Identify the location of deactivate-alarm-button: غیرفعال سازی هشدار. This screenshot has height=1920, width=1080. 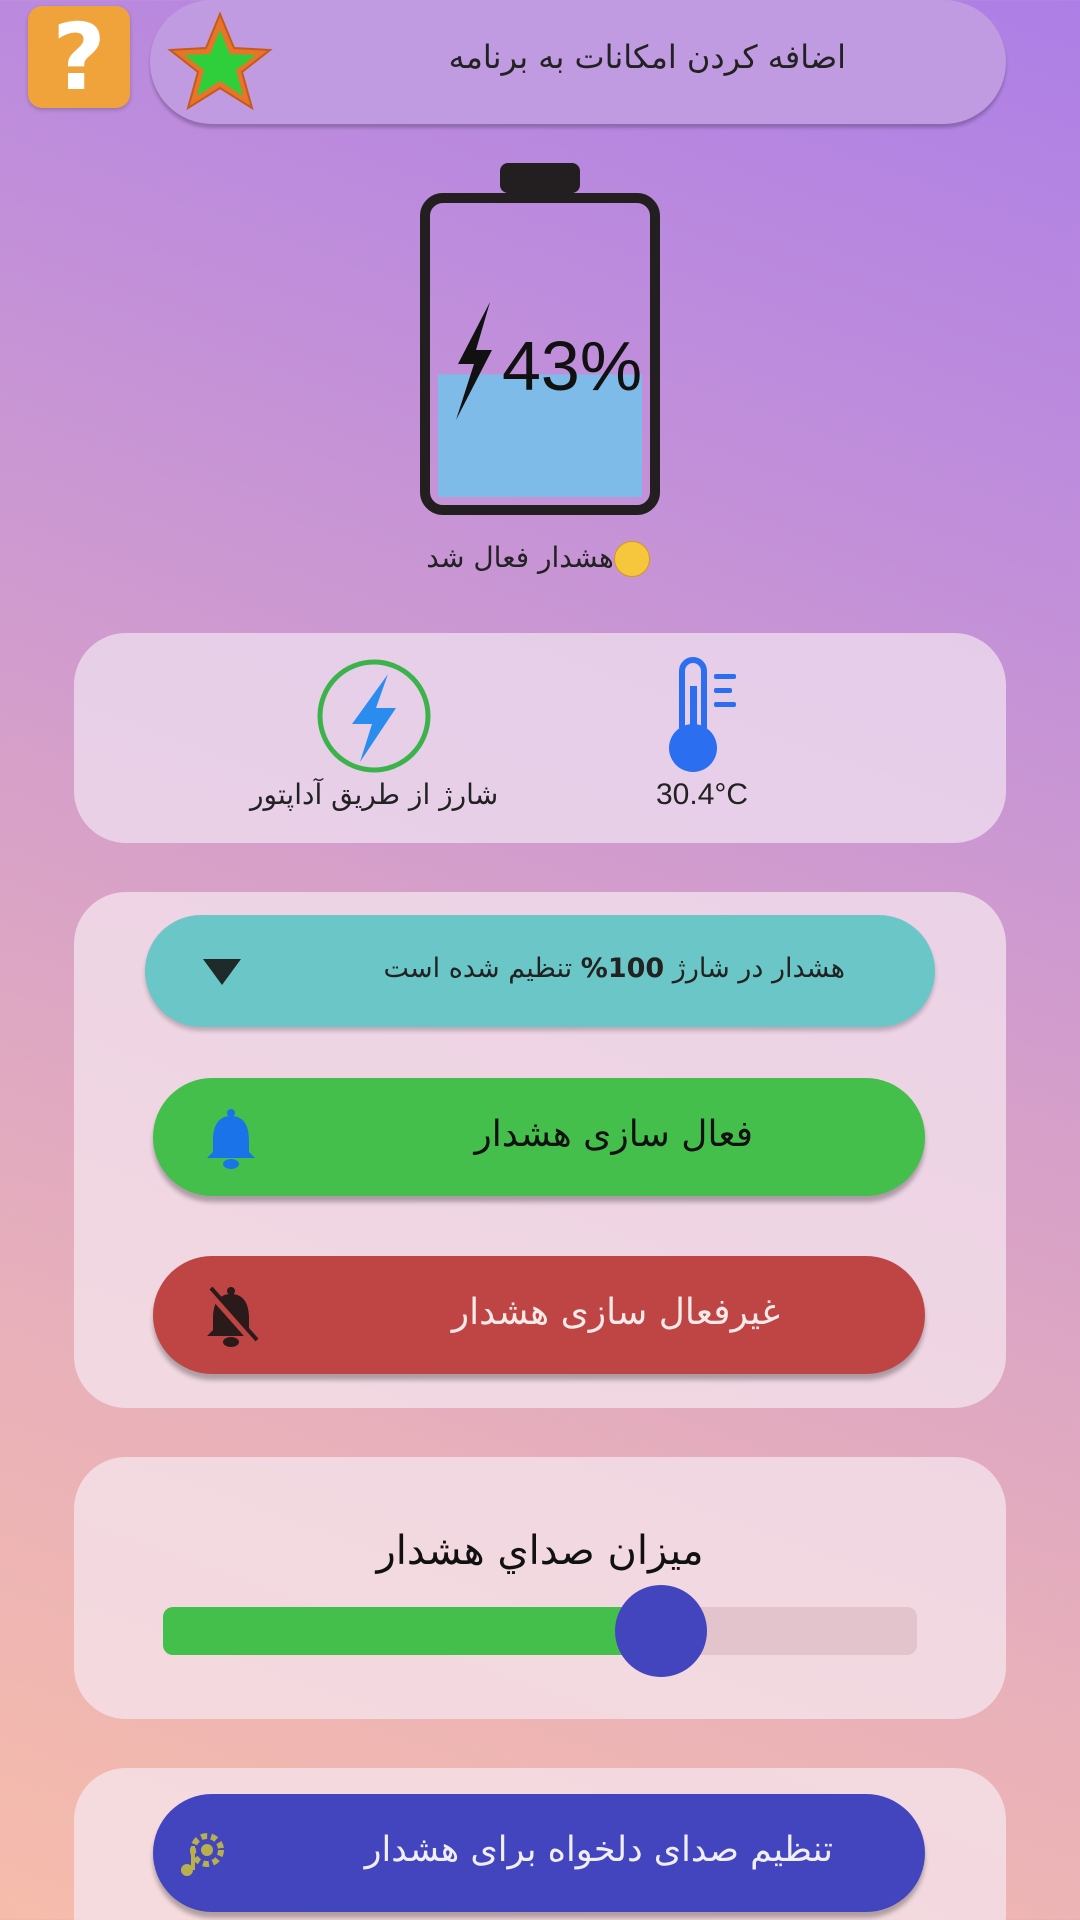
(539, 1315).